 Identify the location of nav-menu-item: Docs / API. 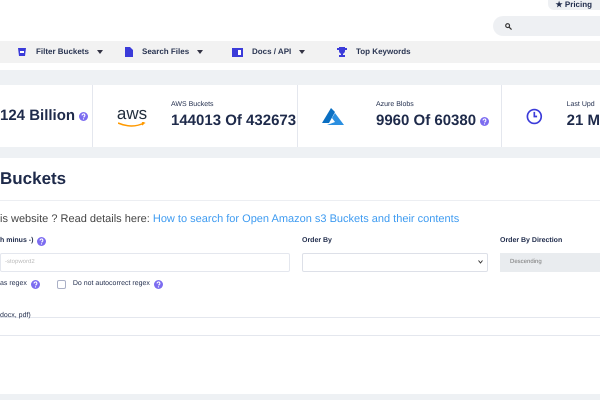
(284, 52).